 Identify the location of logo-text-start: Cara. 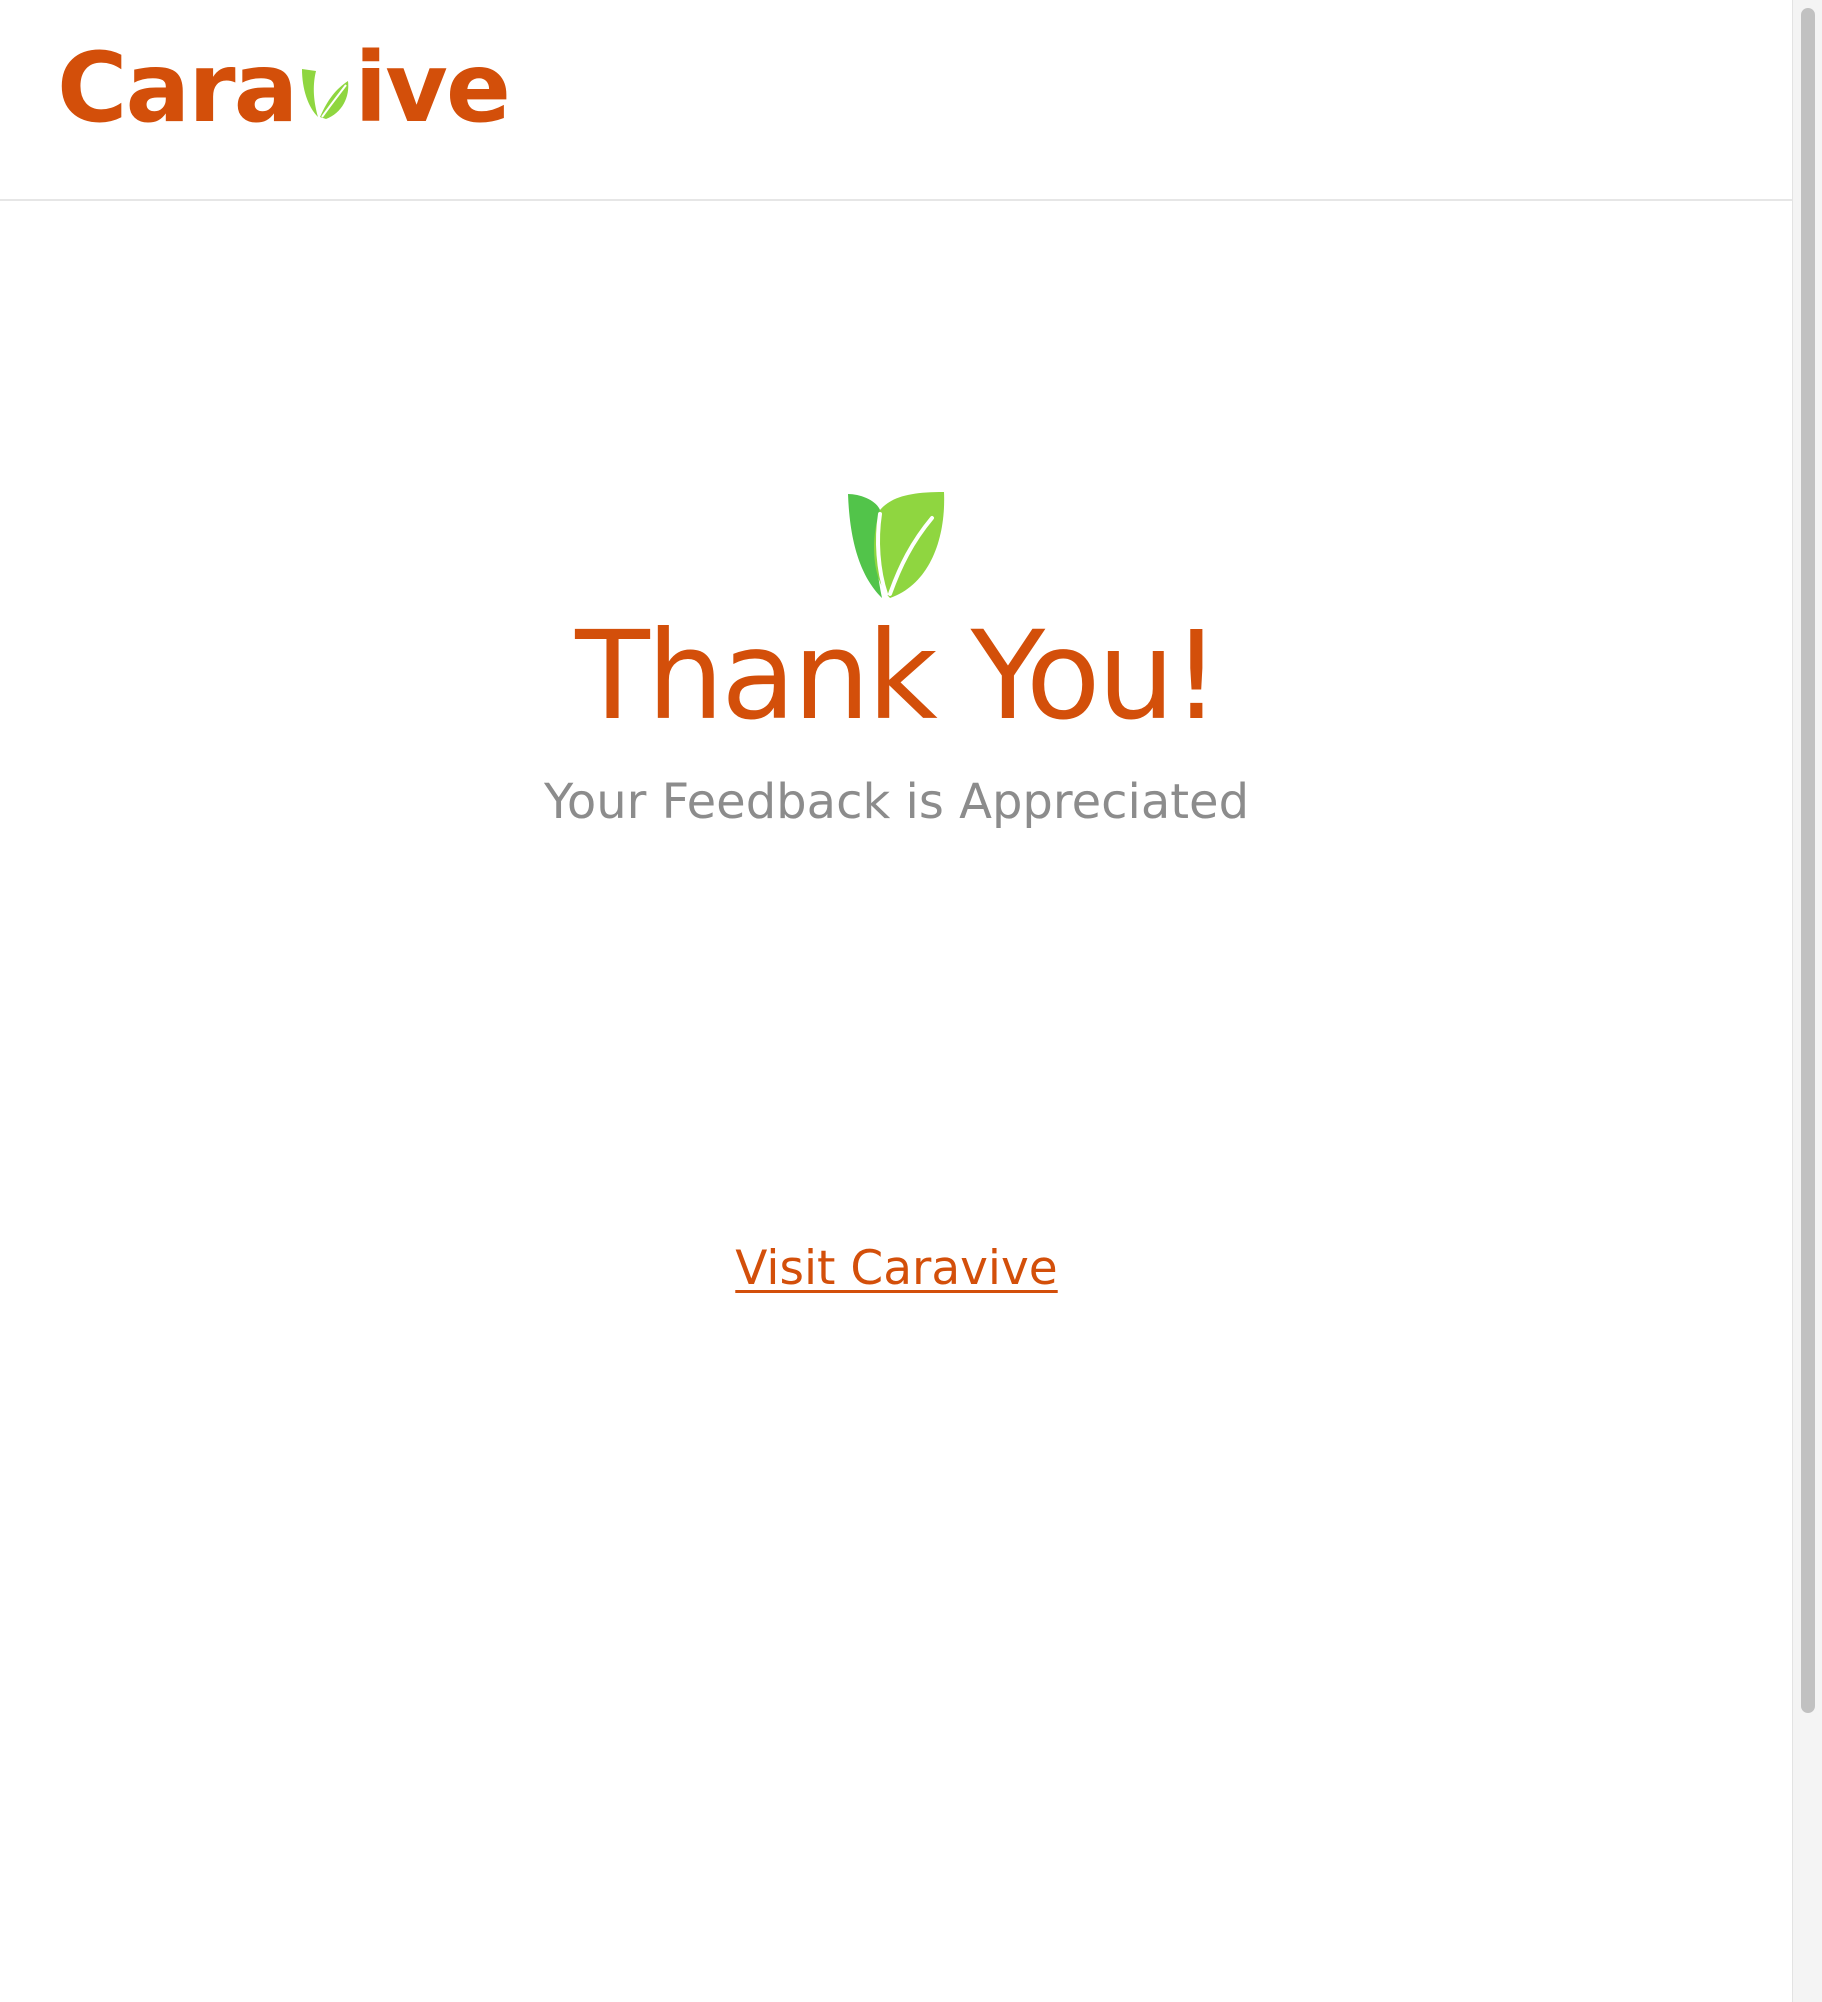
(177, 88).